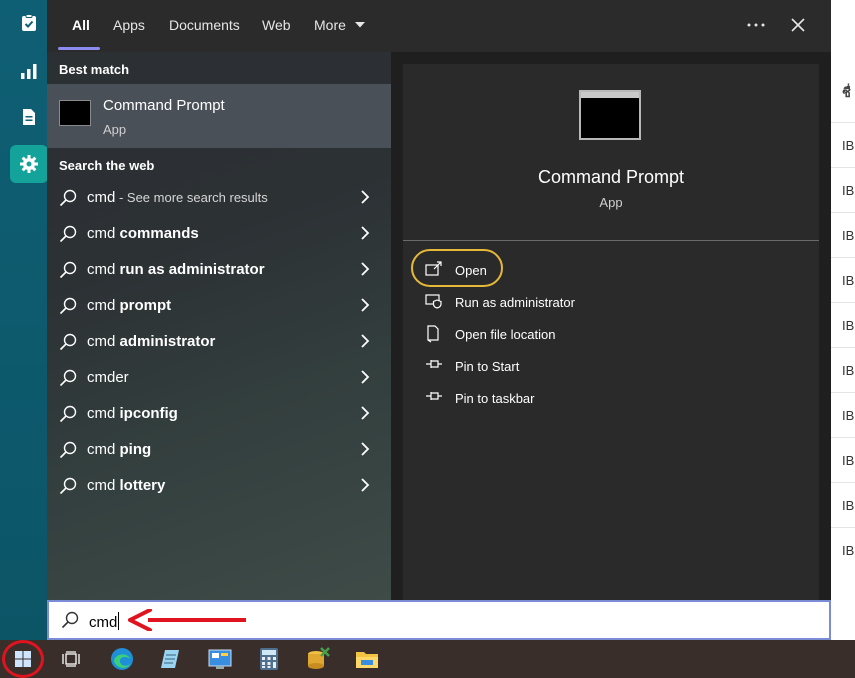  I want to click on notepad-icon, so click(170, 659).